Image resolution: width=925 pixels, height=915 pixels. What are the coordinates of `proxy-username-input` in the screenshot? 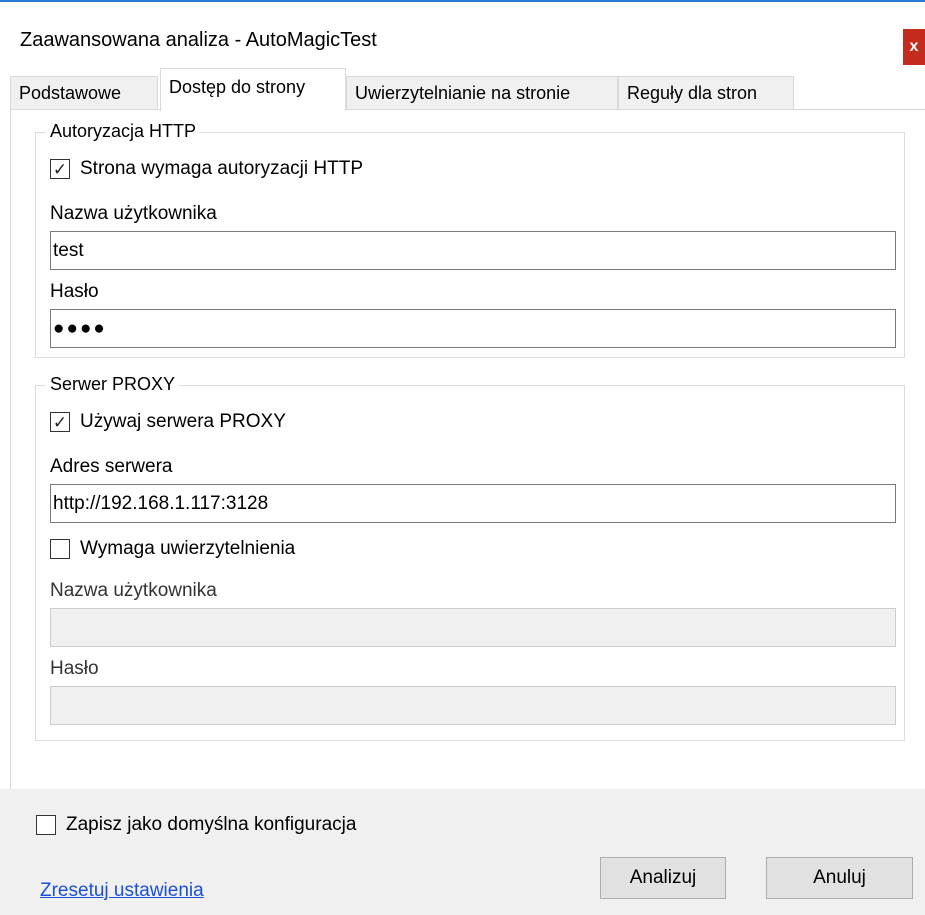 It's located at (473, 627).